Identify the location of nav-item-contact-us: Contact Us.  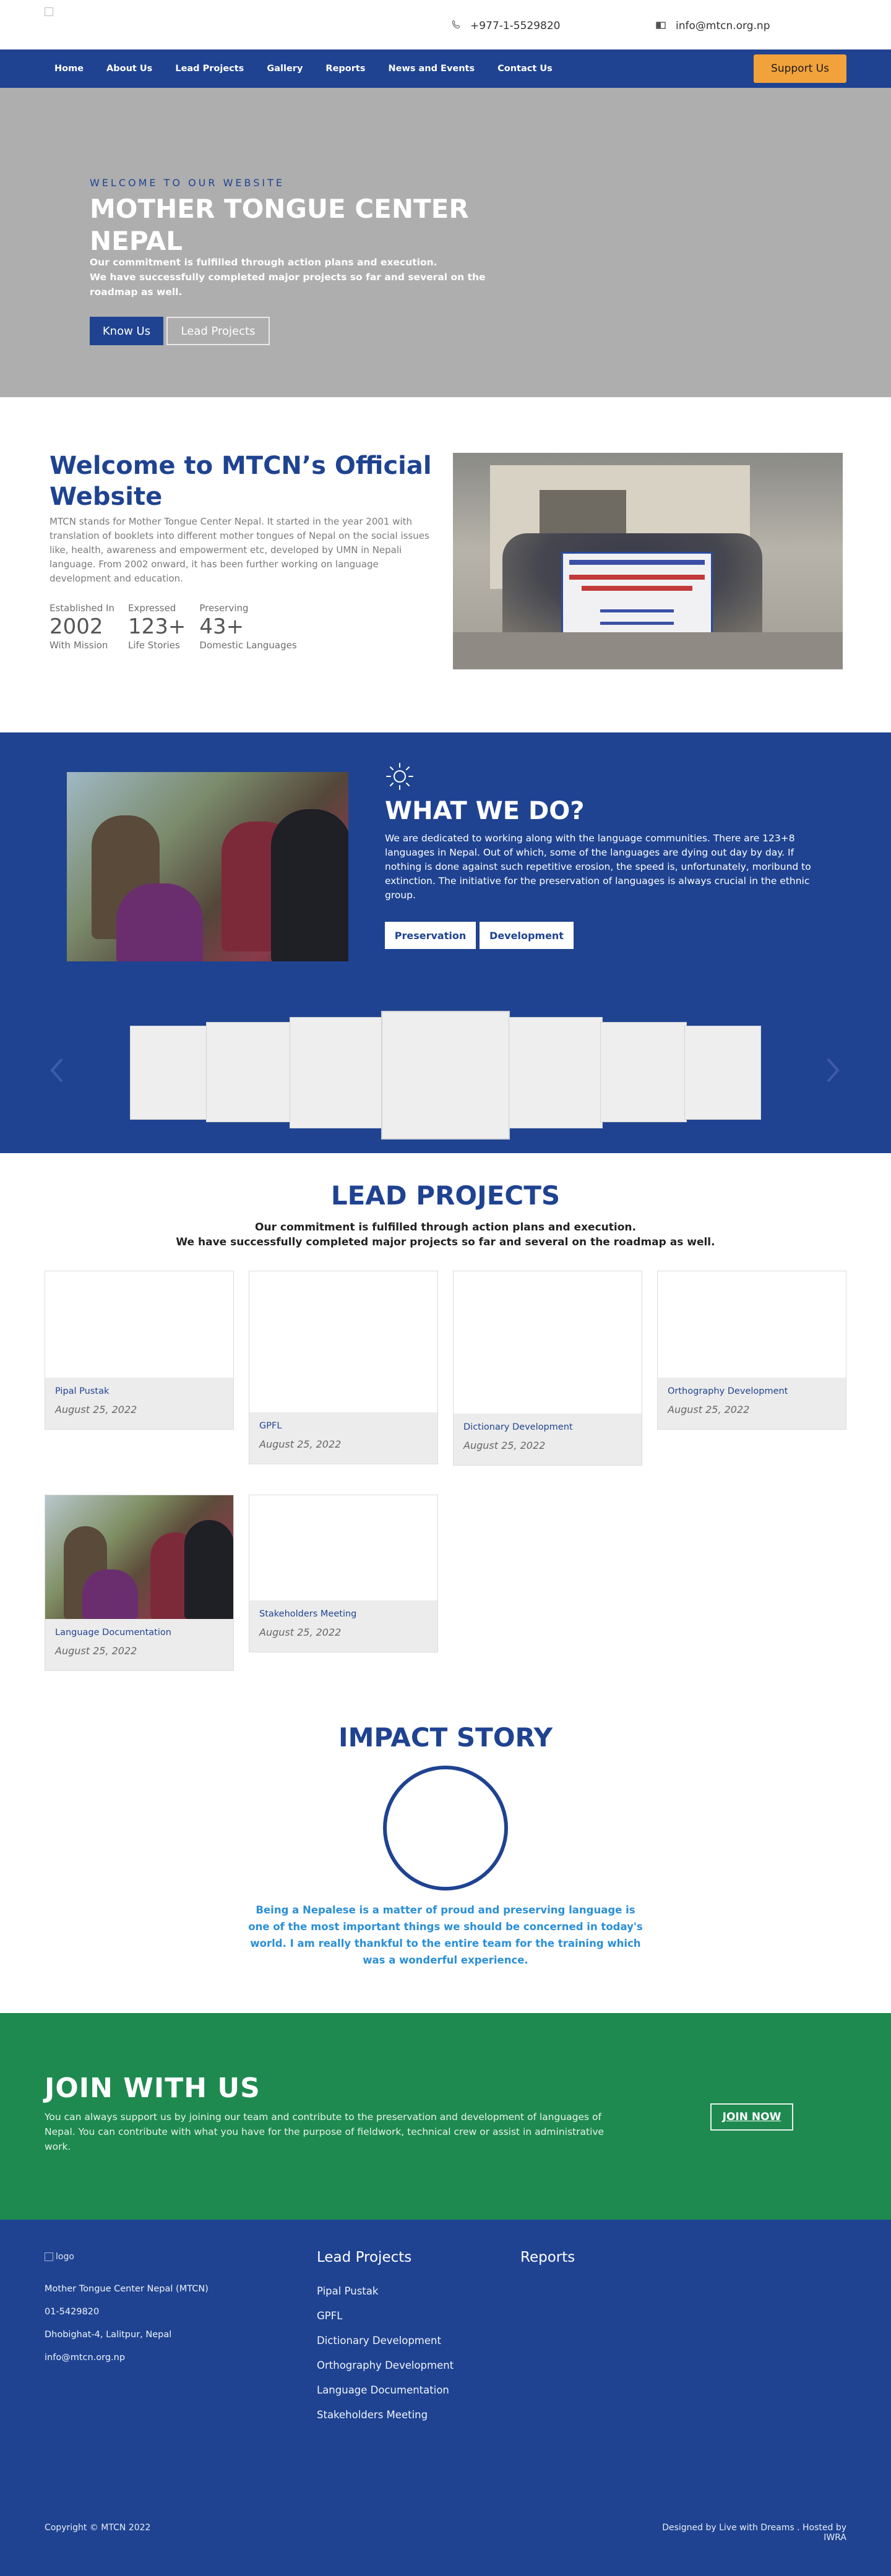
(525, 69).